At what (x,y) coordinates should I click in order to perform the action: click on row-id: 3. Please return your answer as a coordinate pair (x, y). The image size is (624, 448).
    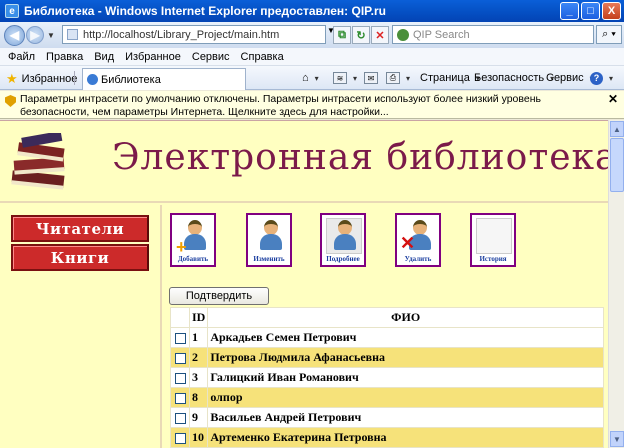
    Looking at the image, I should click on (198, 377).